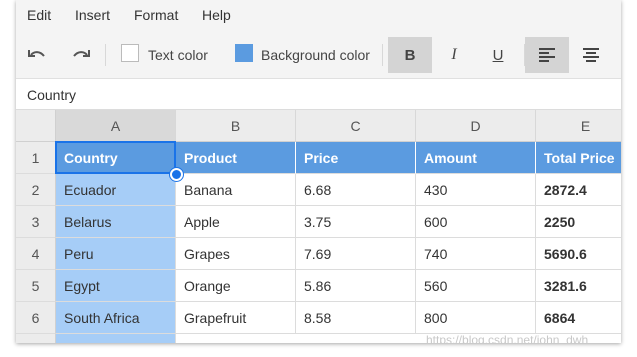 The image size is (637, 357). I want to click on watermark: https://blog.csdn.net/john_dwh, so click(507, 338).